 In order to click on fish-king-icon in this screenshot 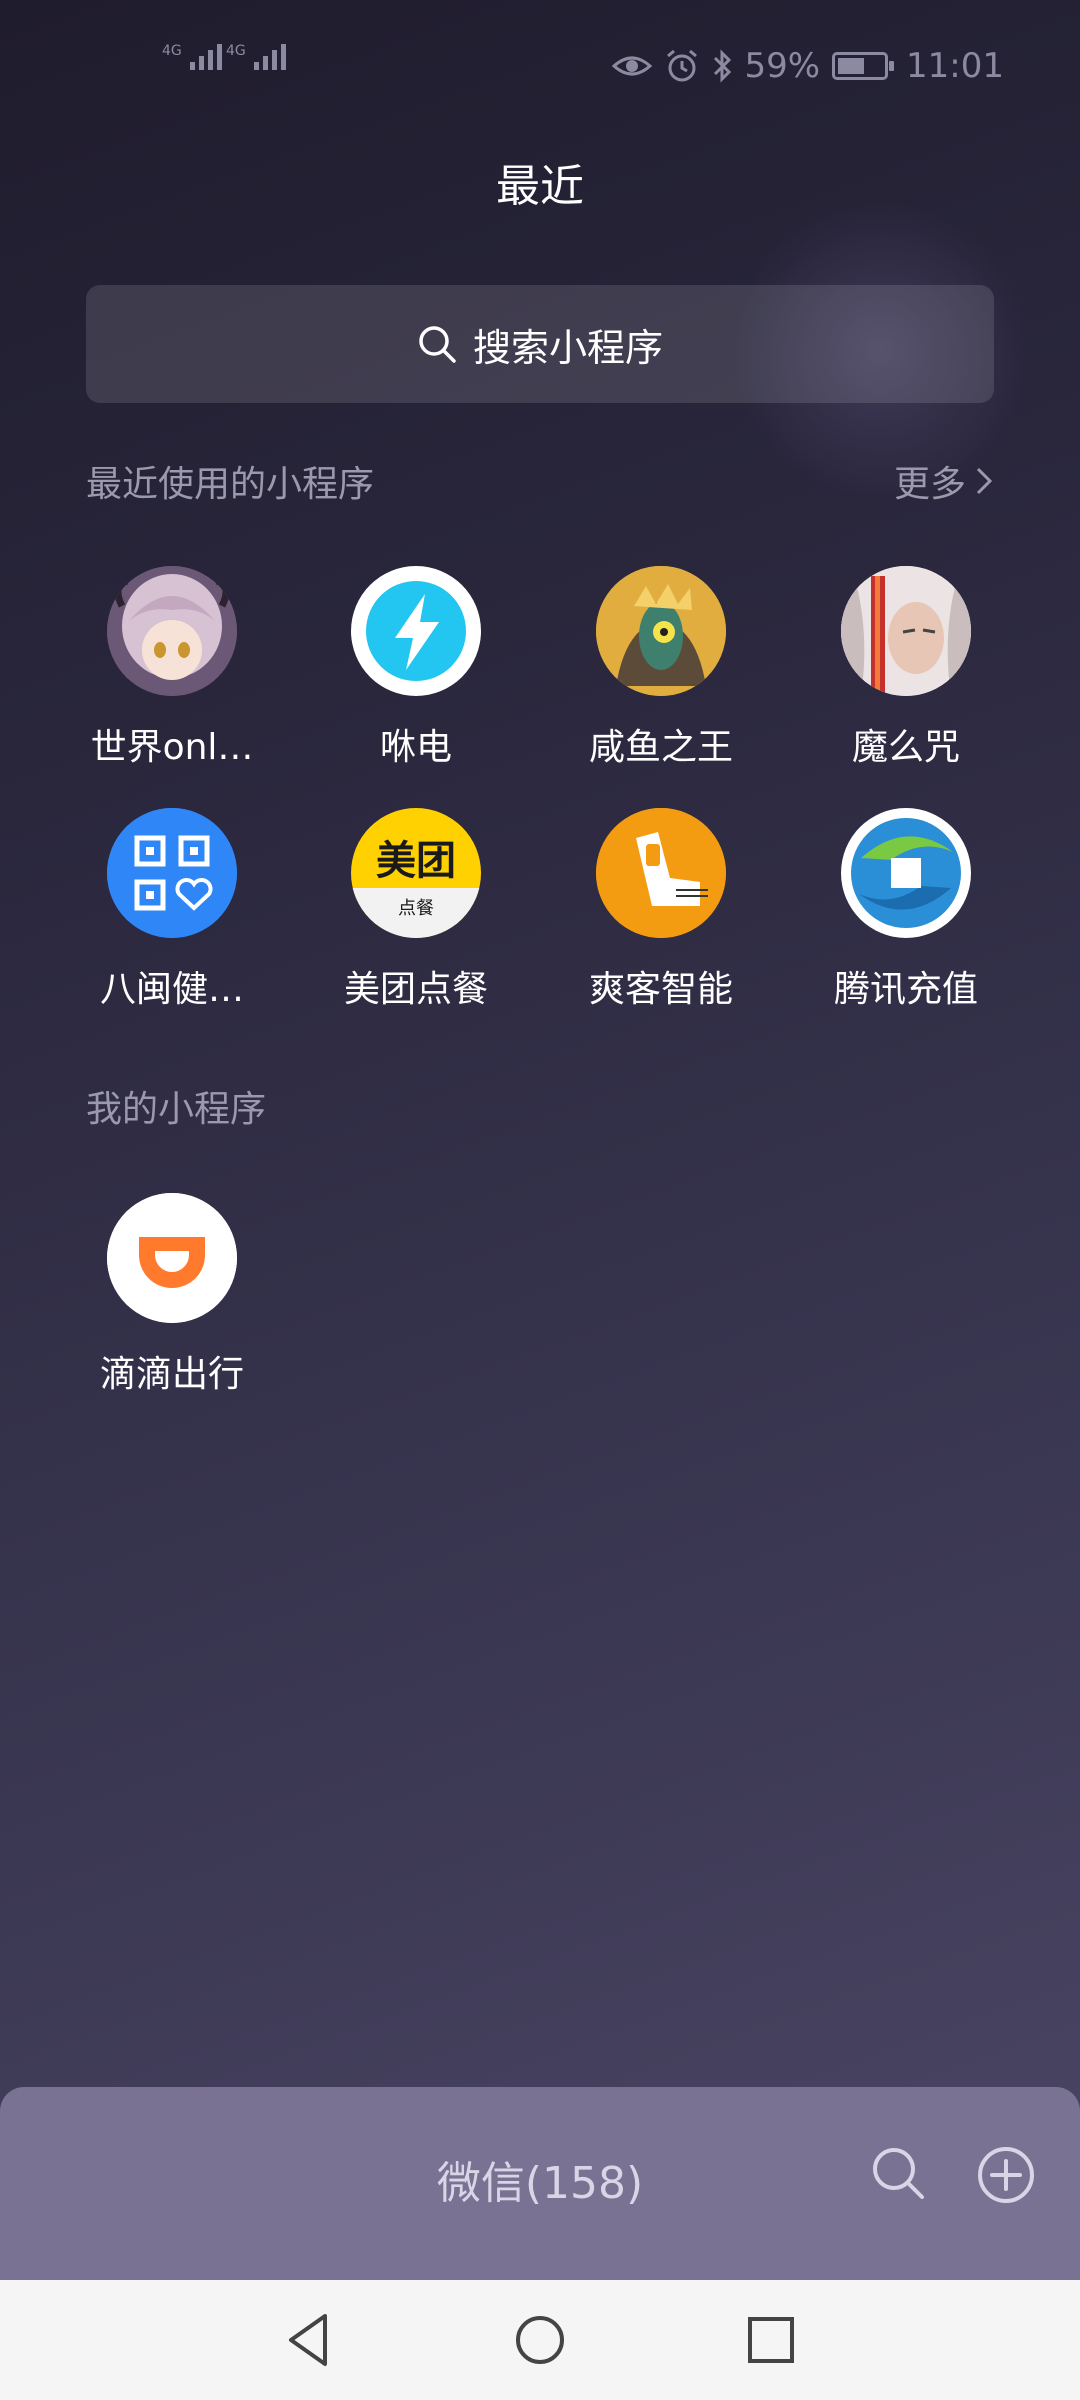, I will do `click(661, 631)`.